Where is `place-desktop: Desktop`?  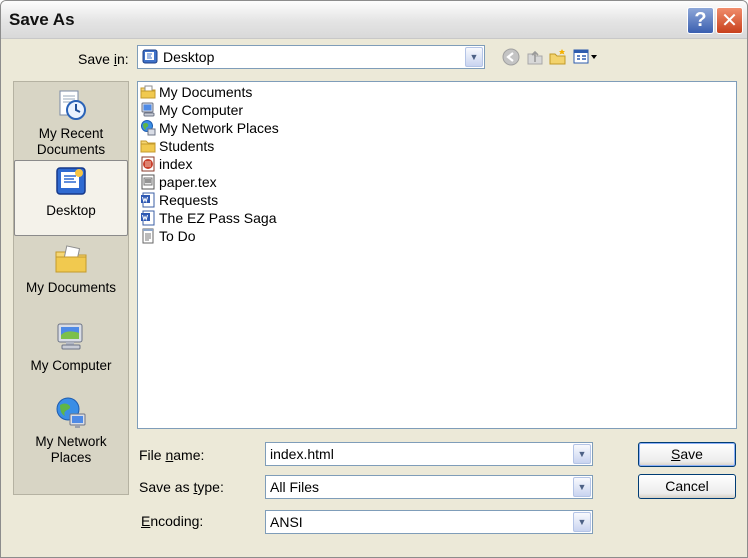 place-desktop: Desktop is located at coordinates (71, 198).